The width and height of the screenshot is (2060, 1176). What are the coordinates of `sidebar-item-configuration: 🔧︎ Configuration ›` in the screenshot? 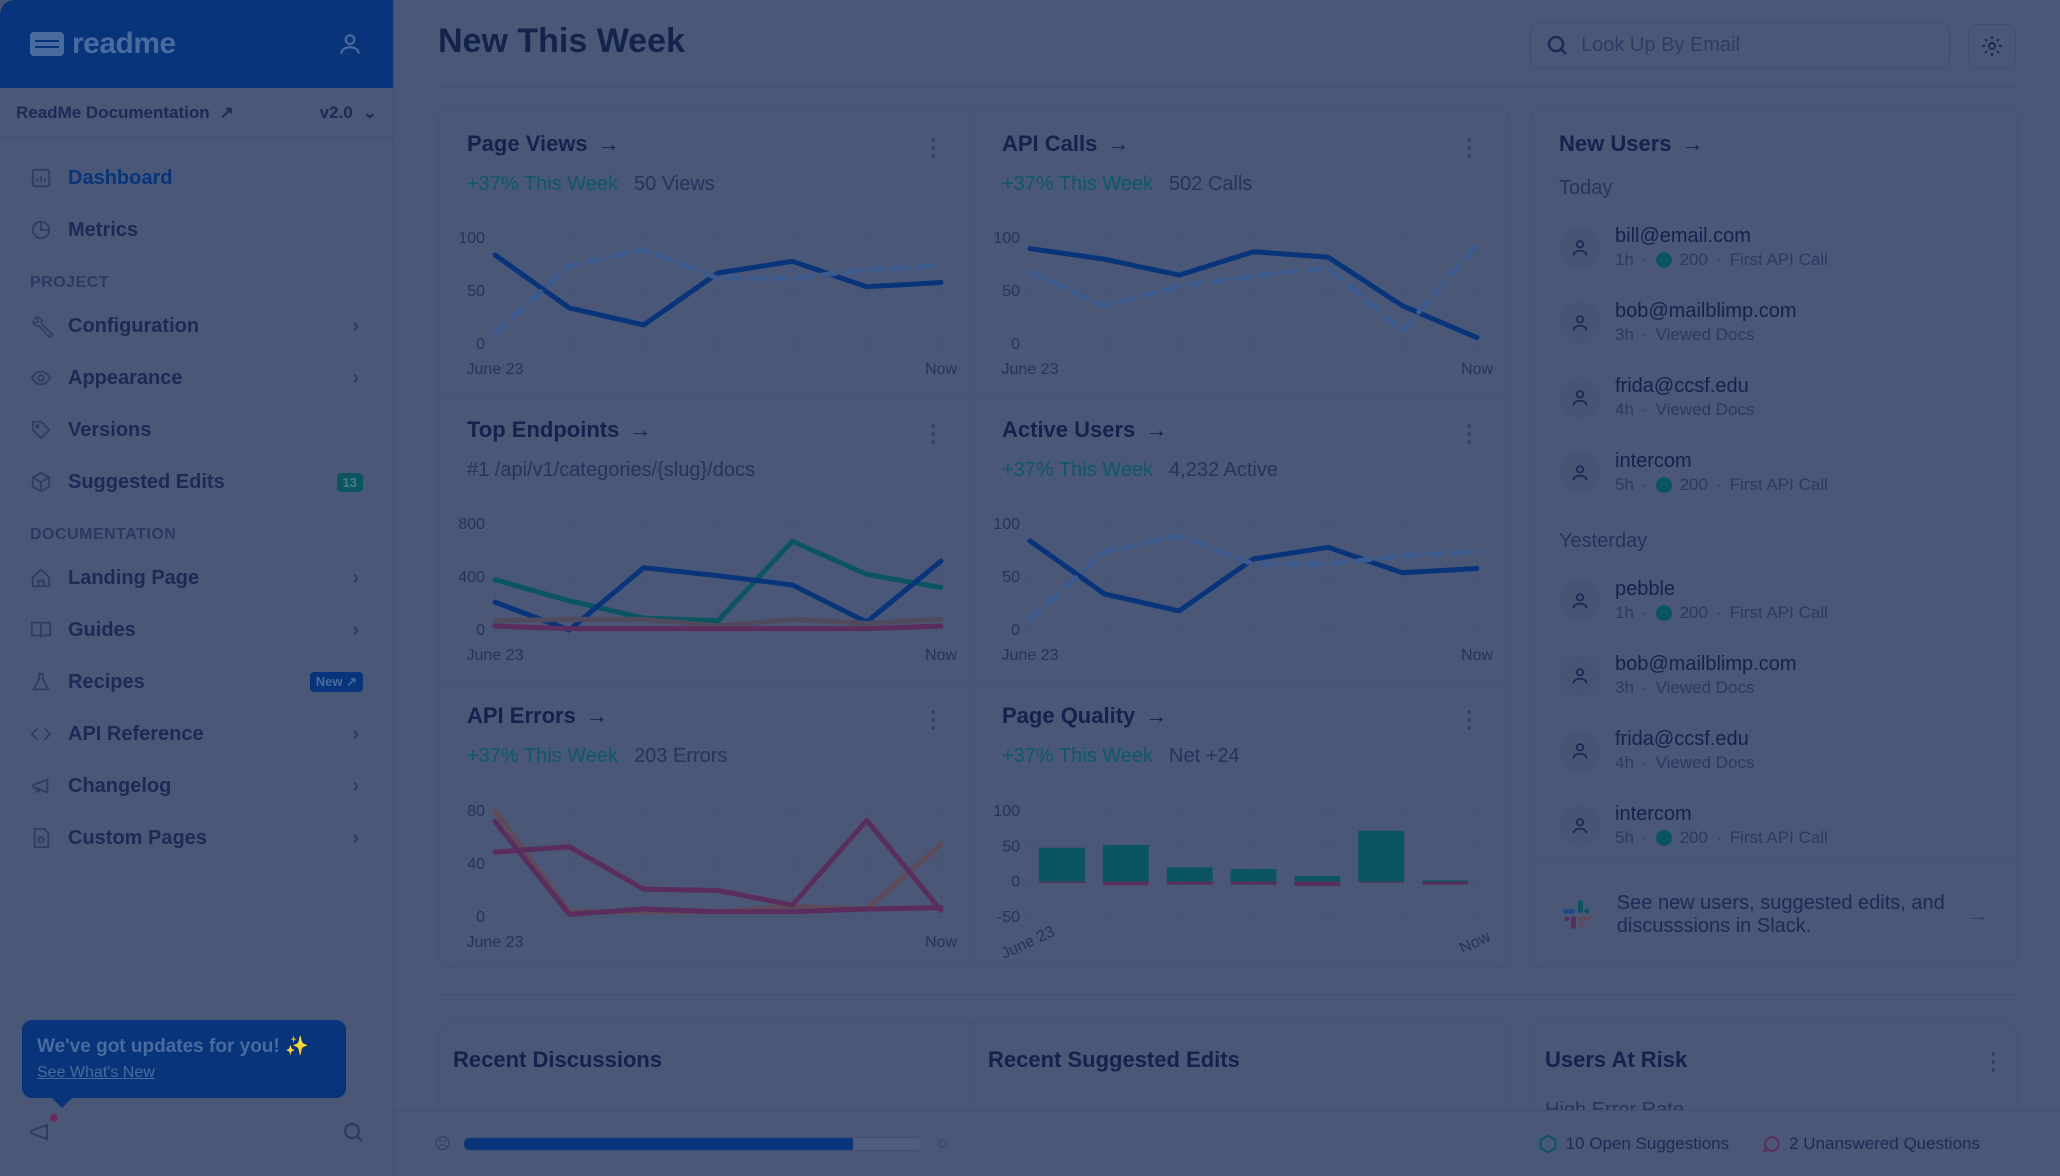 It's located at (196, 326).